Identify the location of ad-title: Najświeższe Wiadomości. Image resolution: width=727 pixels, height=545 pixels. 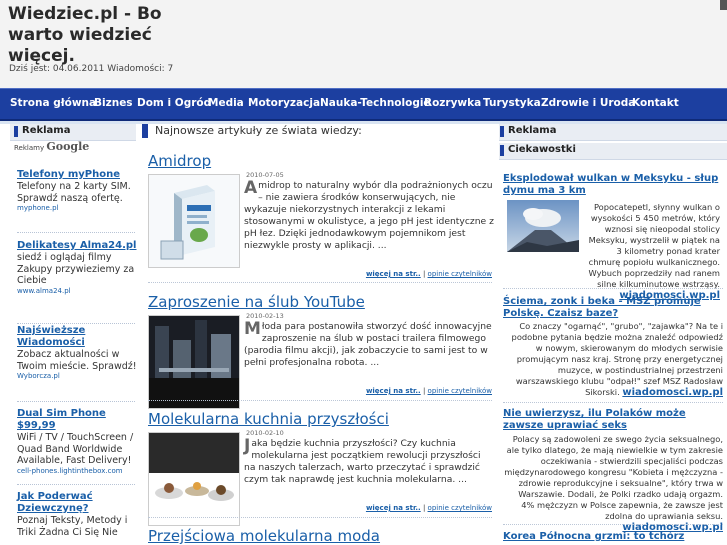
(77, 337).